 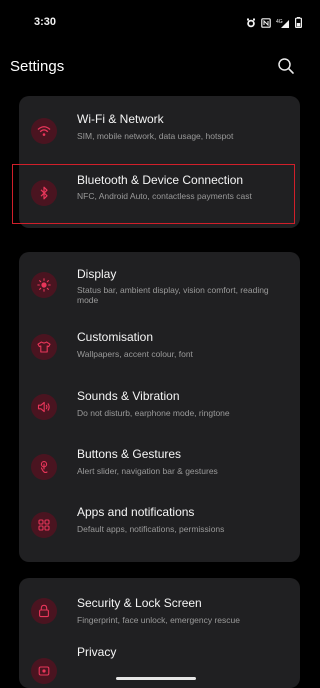 What do you see at coordinates (97, 274) in the screenshot?
I see `item-title: Display` at bounding box center [97, 274].